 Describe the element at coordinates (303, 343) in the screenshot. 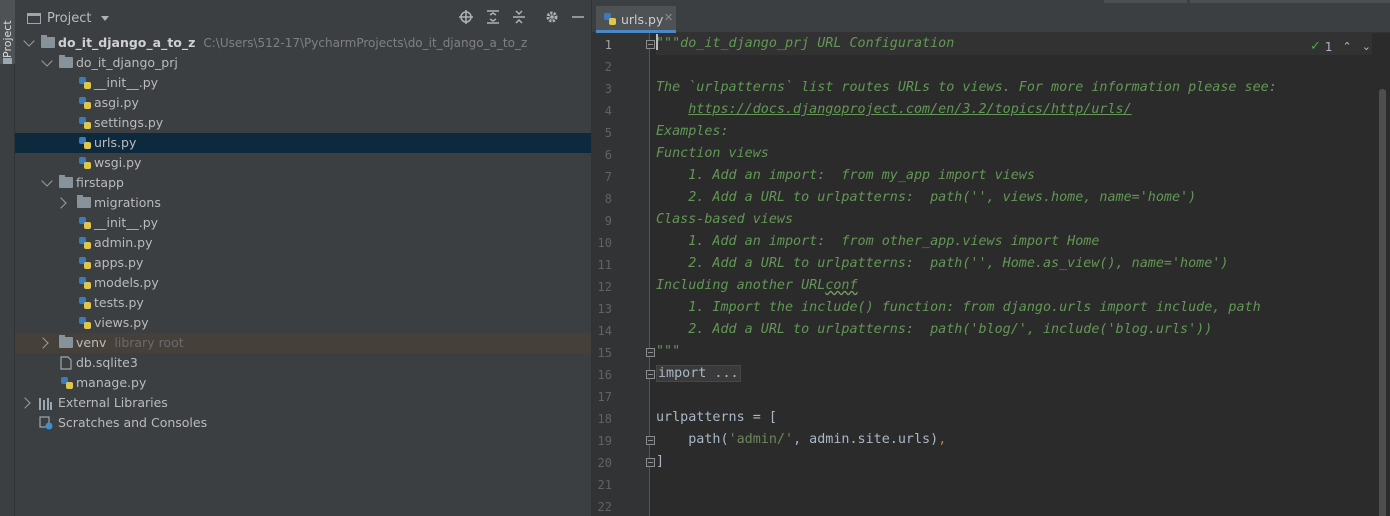

I see `tree-item-venv: venv library root` at that location.